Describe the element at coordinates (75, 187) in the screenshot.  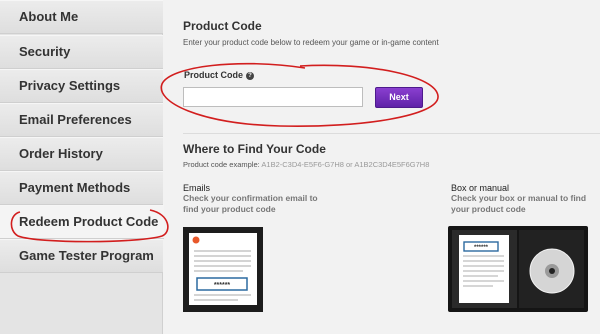
I see `sidebar-item-label: Payment Methods` at that location.